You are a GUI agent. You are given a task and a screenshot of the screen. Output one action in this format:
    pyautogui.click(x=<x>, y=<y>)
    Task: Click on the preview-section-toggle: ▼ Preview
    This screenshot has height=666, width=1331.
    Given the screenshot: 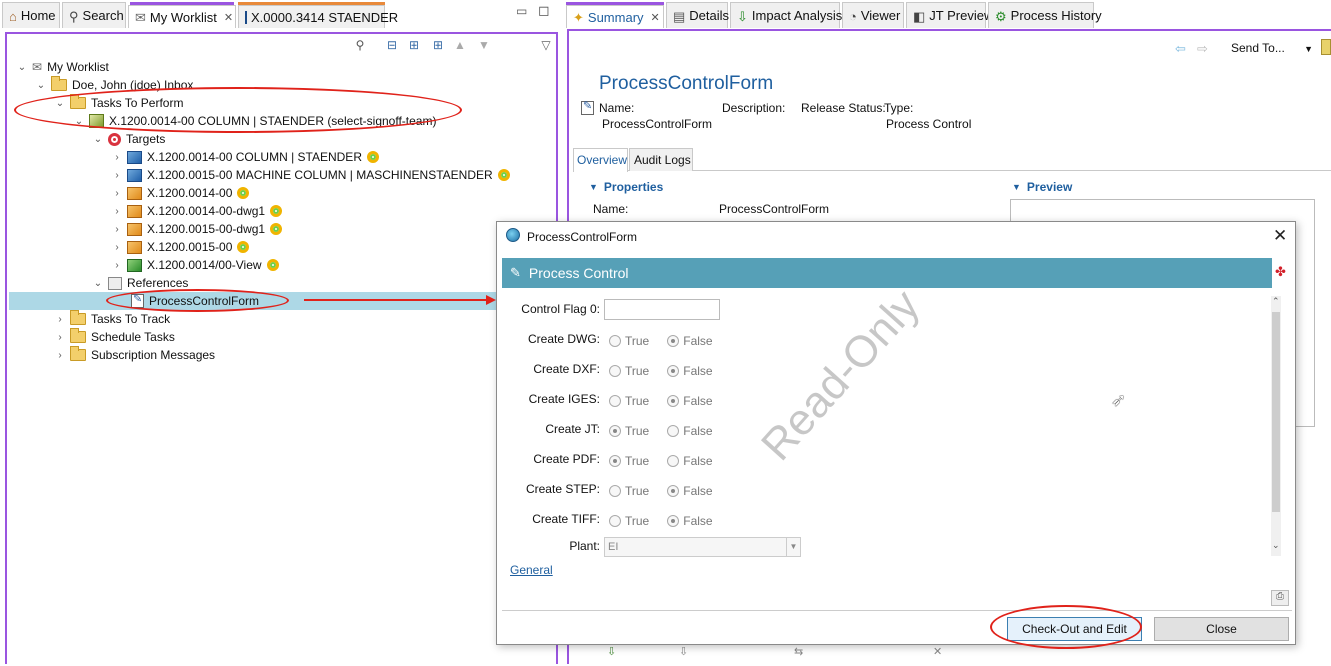 What is the action you would take?
    pyautogui.click(x=1042, y=187)
    